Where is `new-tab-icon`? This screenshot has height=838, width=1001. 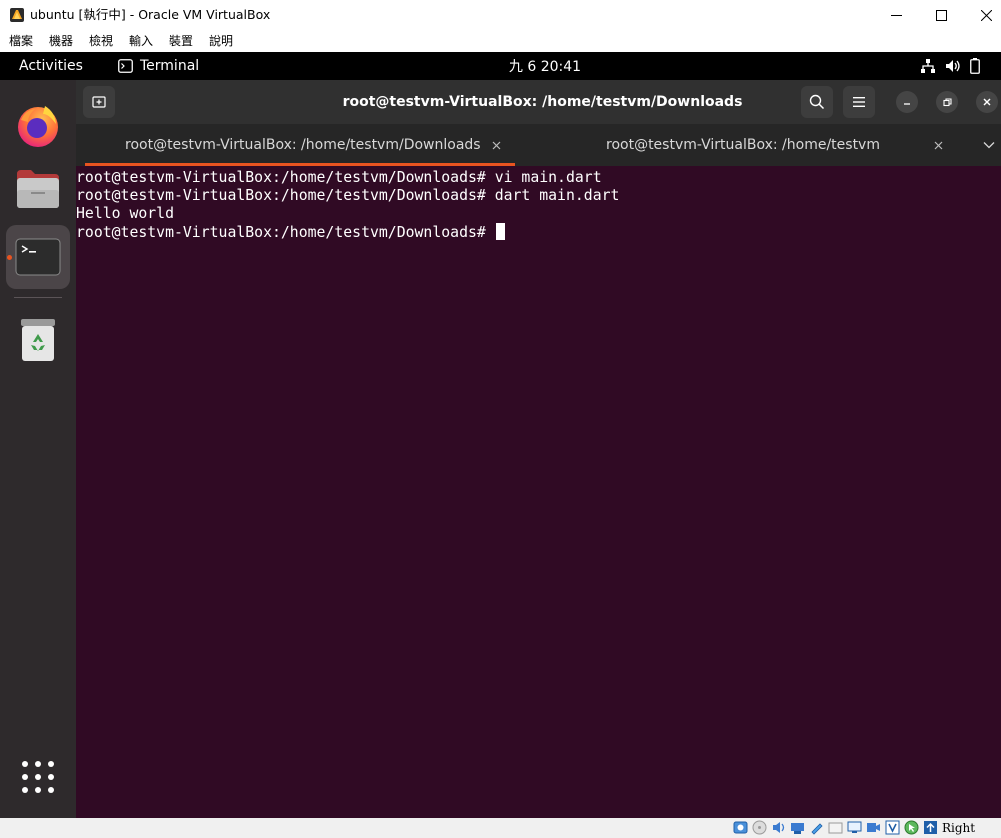 new-tab-icon is located at coordinates (99, 102).